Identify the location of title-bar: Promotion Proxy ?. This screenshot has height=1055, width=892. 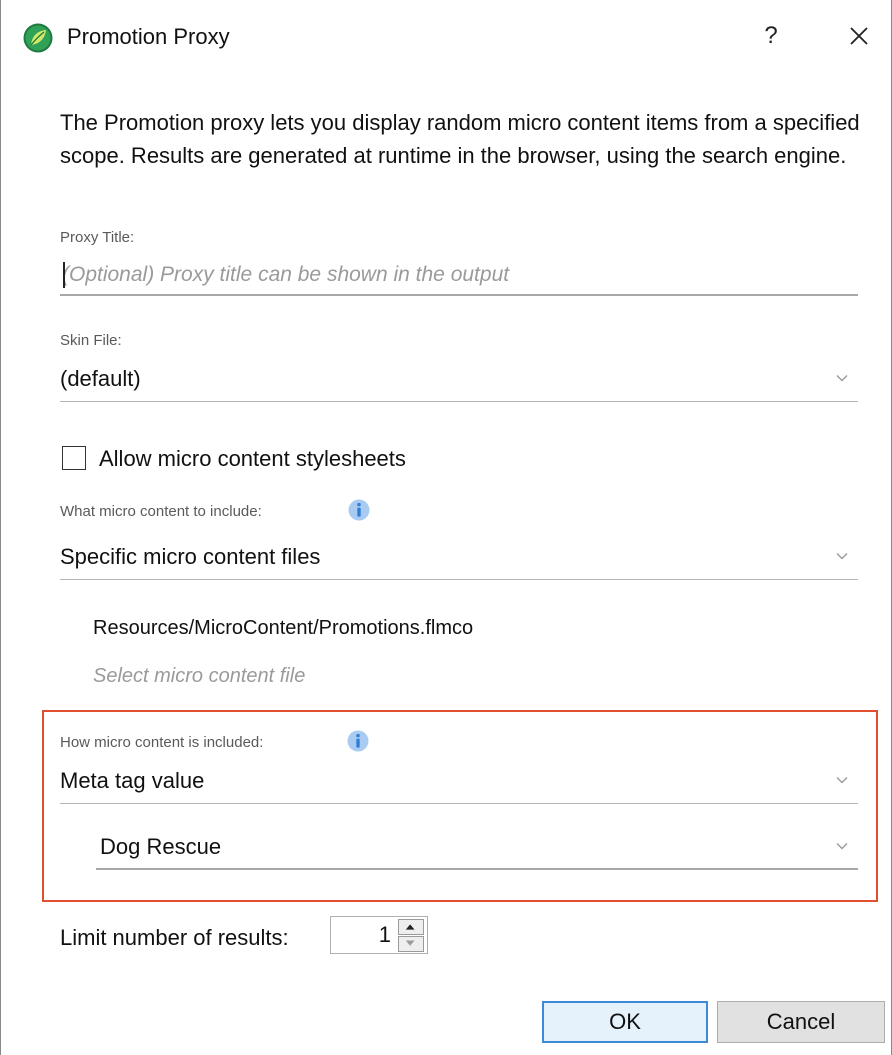
(446, 38).